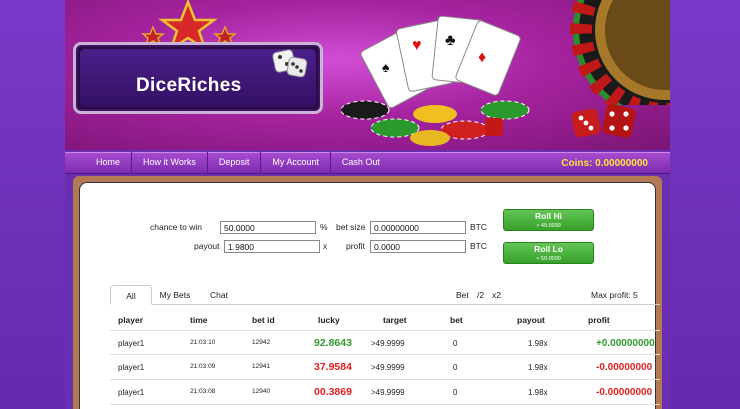  What do you see at coordinates (261, 342) in the screenshot?
I see `cell-bet-id: 12942` at bounding box center [261, 342].